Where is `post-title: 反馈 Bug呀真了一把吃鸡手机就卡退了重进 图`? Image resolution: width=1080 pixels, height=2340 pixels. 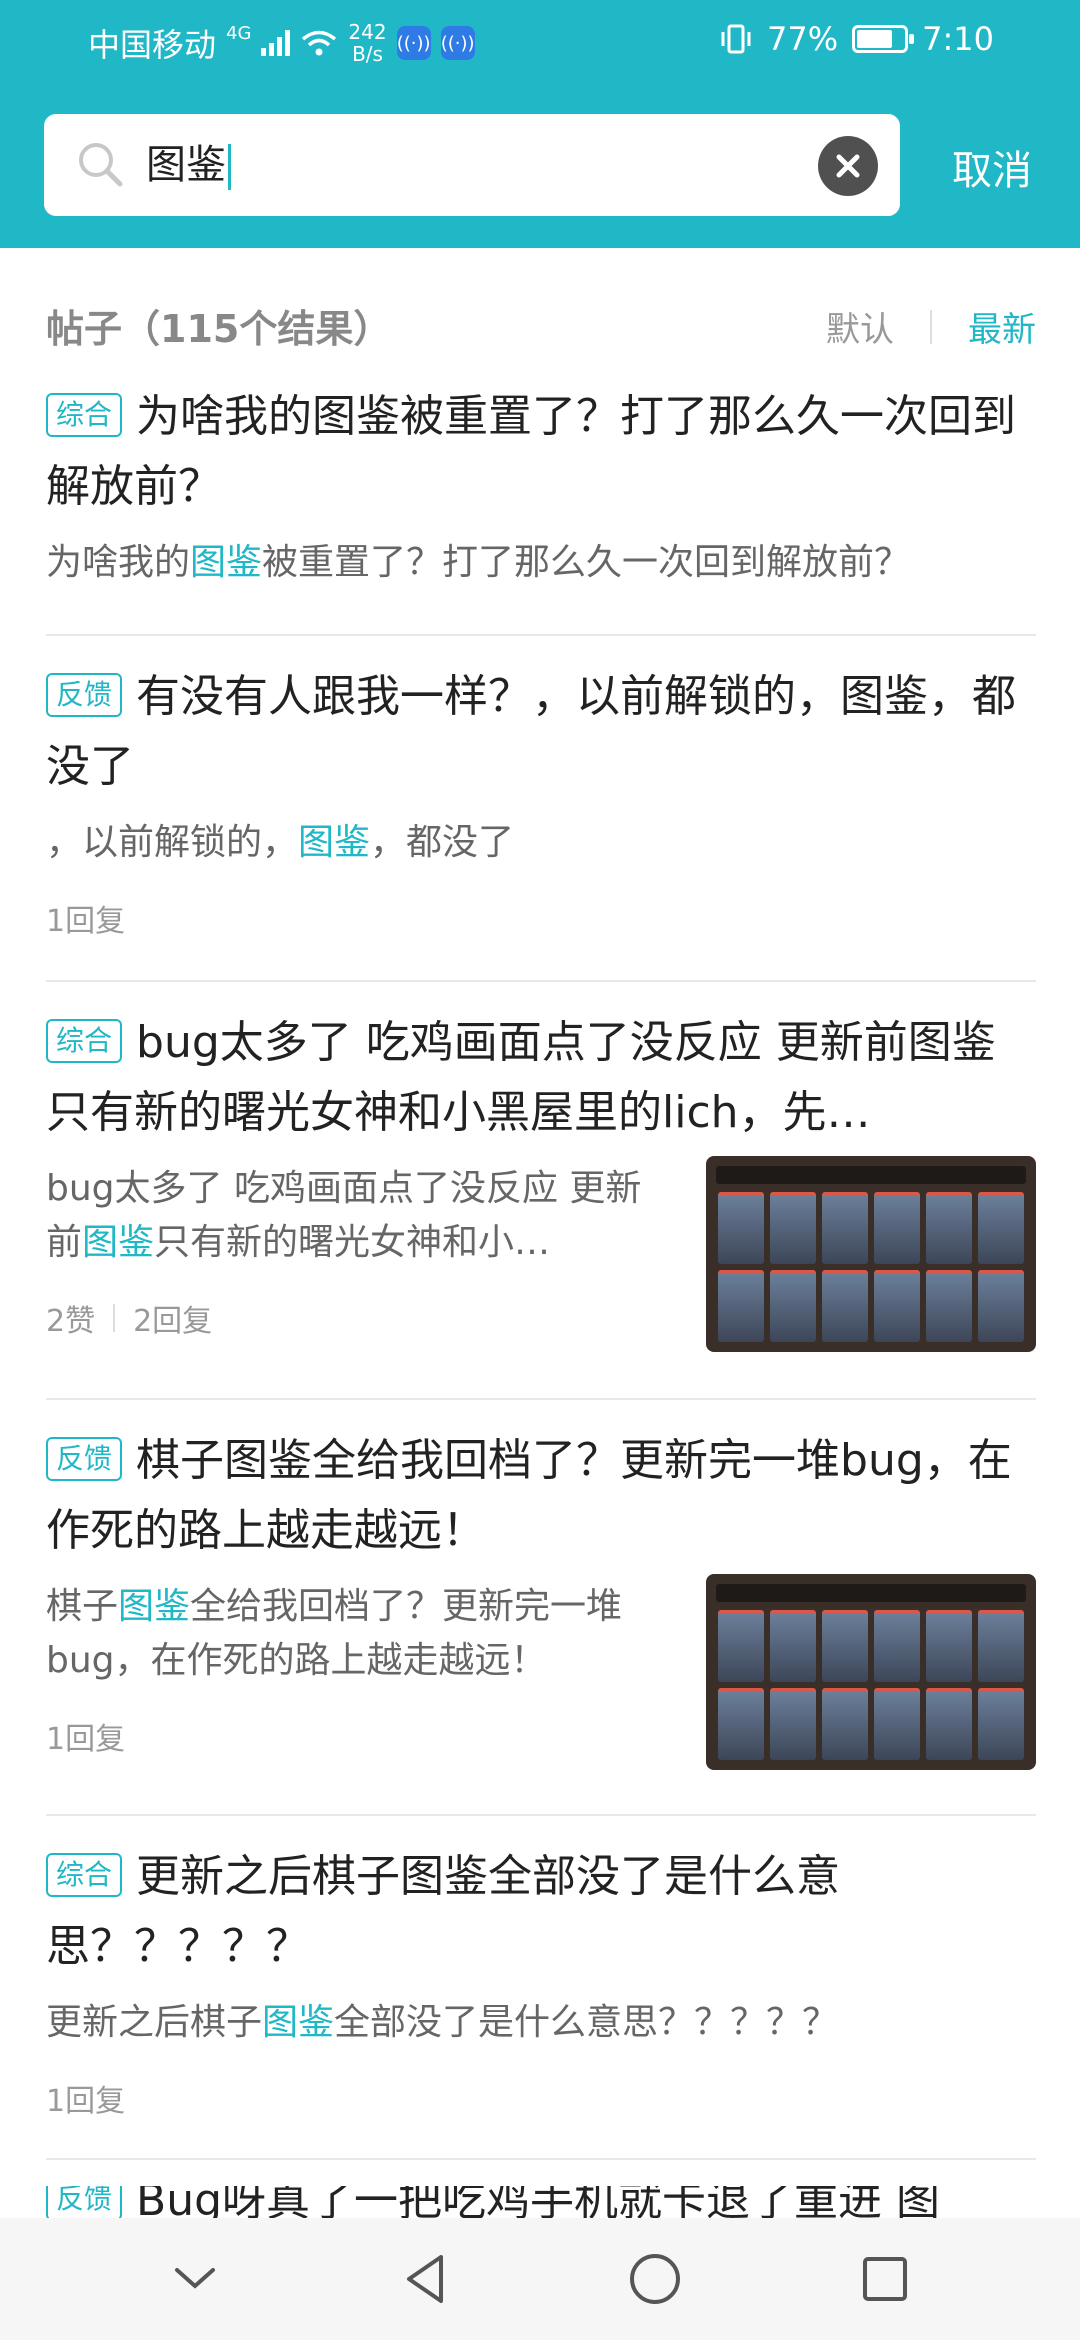 post-title: 反馈 Bug呀真了一把吃鸡手机就卡退了重进 图 is located at coordinates (541, 2202).